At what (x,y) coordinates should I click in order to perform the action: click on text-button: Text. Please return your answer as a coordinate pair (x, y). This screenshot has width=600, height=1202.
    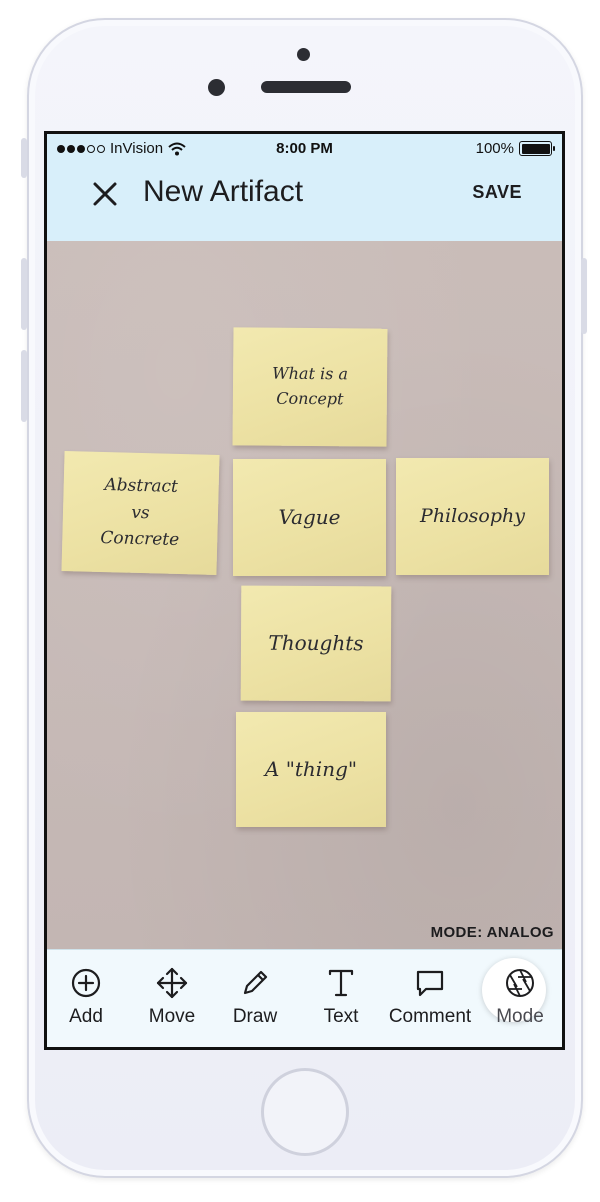
    Looking at the image, I should click on (341, 998).